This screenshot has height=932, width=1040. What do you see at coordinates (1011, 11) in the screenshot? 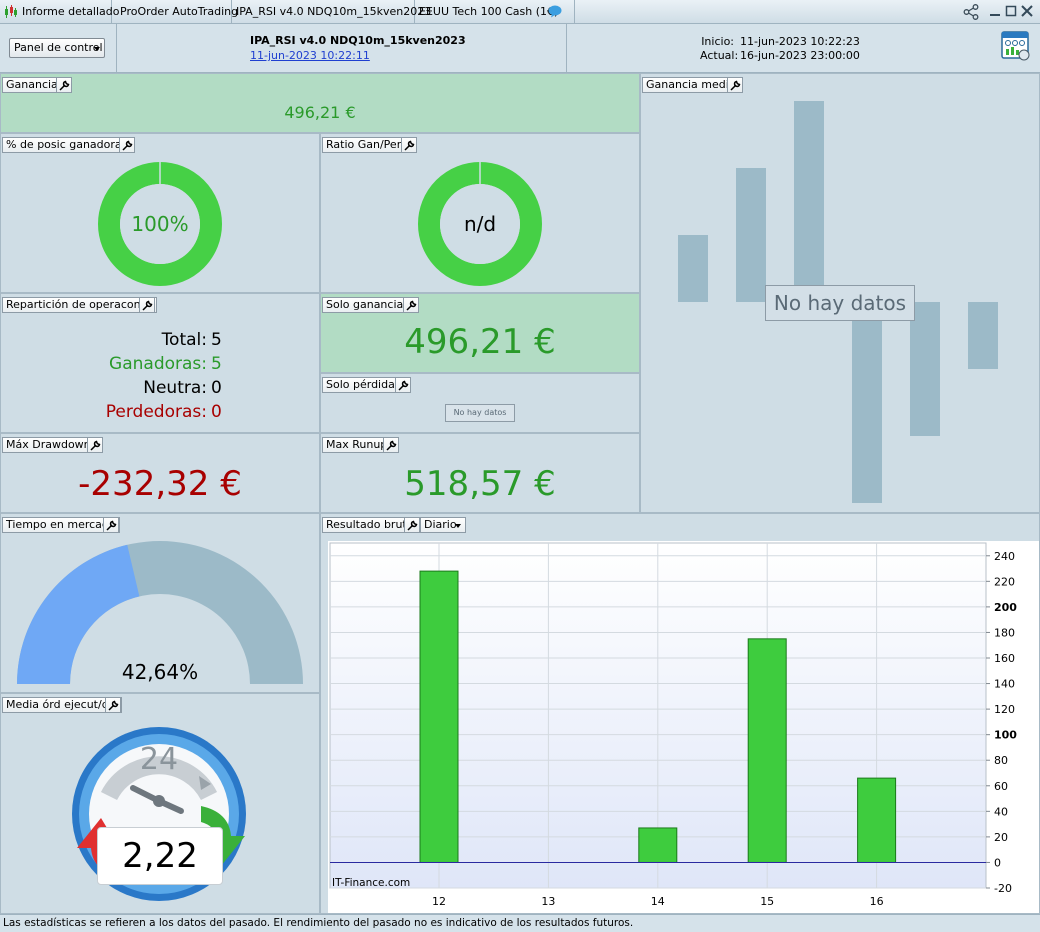
I see `maximize-icon` at bounding box center [1011, 11].